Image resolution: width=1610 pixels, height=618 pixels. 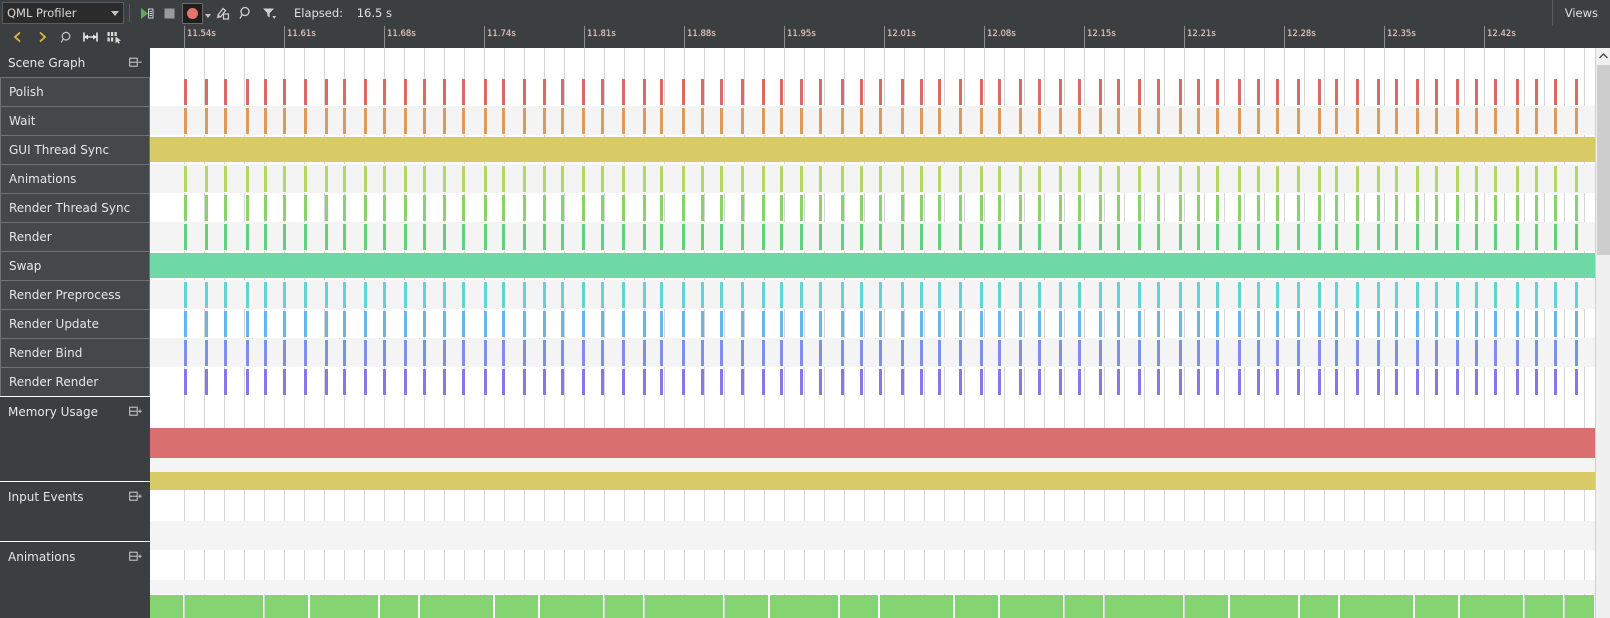 What do you see at coordinates (75, 381) in the screenshot?
I see `category-row-render-render: Render Render` at bounding box center [75, 381].